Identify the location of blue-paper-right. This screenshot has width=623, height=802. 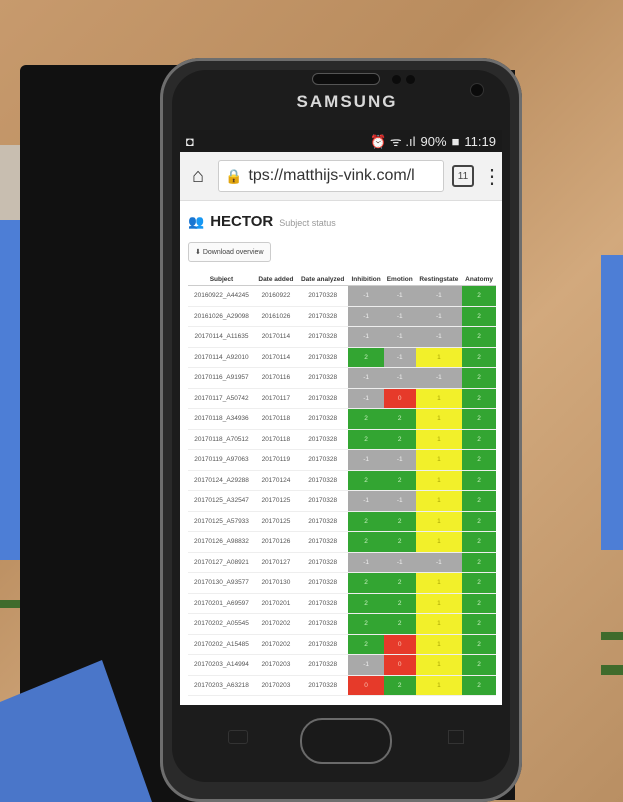
(612, 402).